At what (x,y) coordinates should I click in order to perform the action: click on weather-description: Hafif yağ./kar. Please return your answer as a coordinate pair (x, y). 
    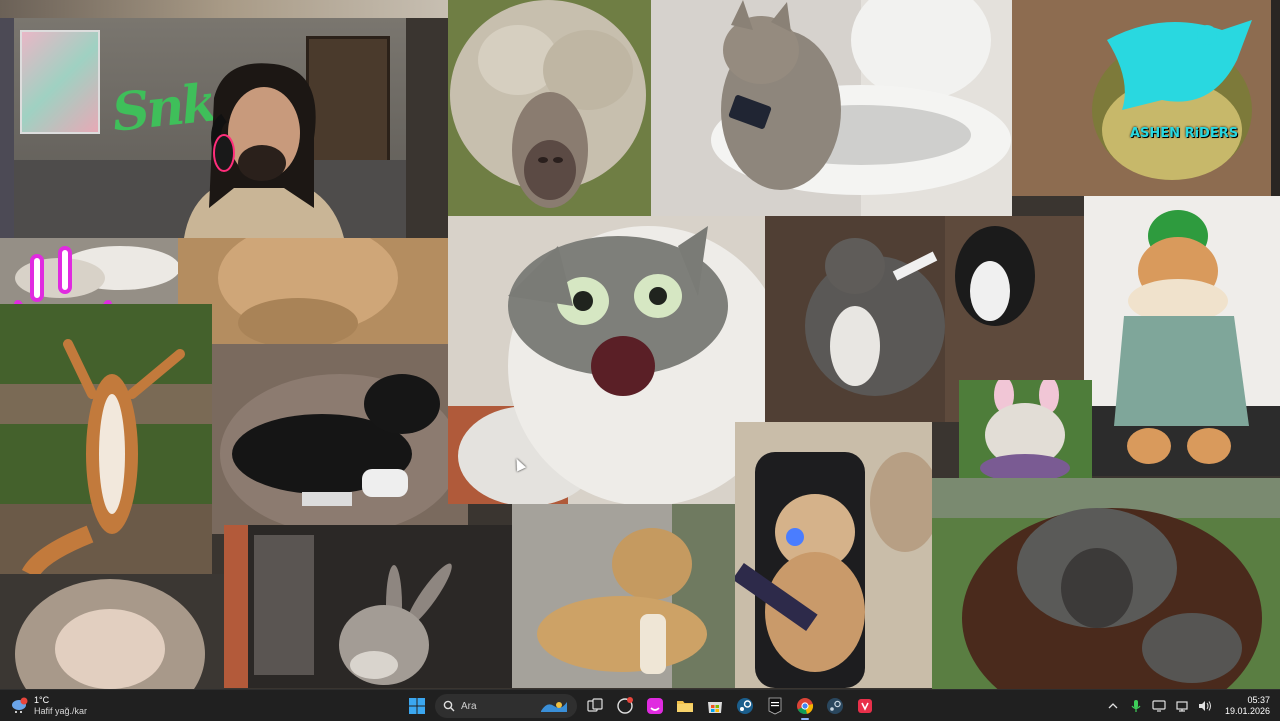
    Looking at the image, I should click on (61, 711).